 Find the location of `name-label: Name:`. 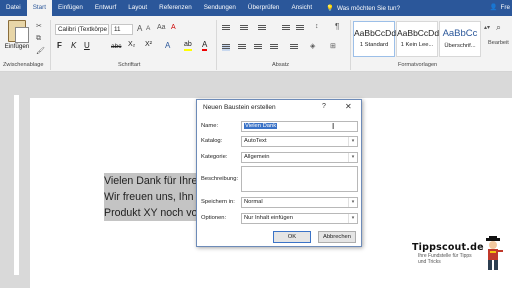

name-label: Name: is located at coordinates (210, 126).